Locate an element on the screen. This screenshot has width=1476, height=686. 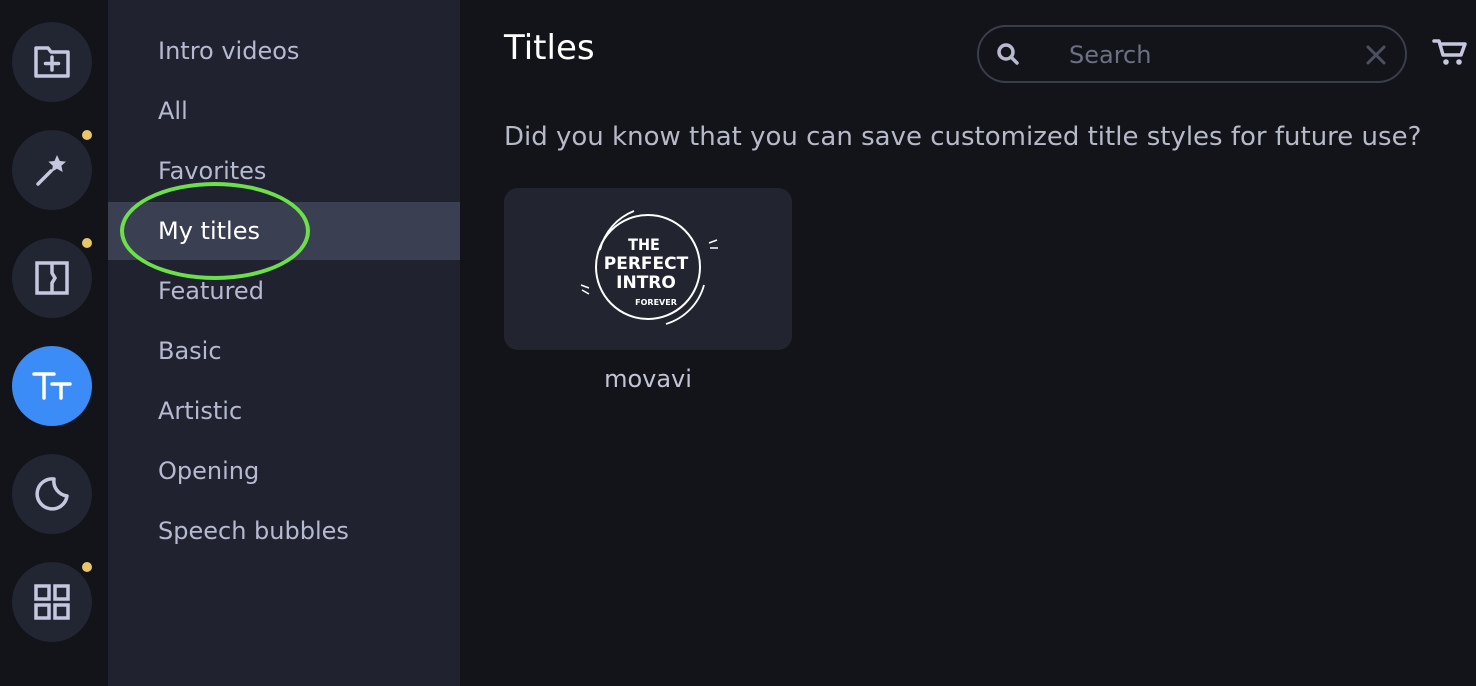
more-tools-badge-dot is located at coordinates (87, 567).